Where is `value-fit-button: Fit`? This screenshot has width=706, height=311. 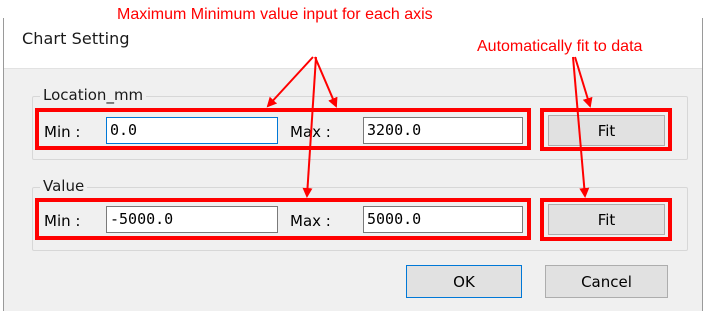
value-fit-button: Fit is located at coordinates (606, 219).